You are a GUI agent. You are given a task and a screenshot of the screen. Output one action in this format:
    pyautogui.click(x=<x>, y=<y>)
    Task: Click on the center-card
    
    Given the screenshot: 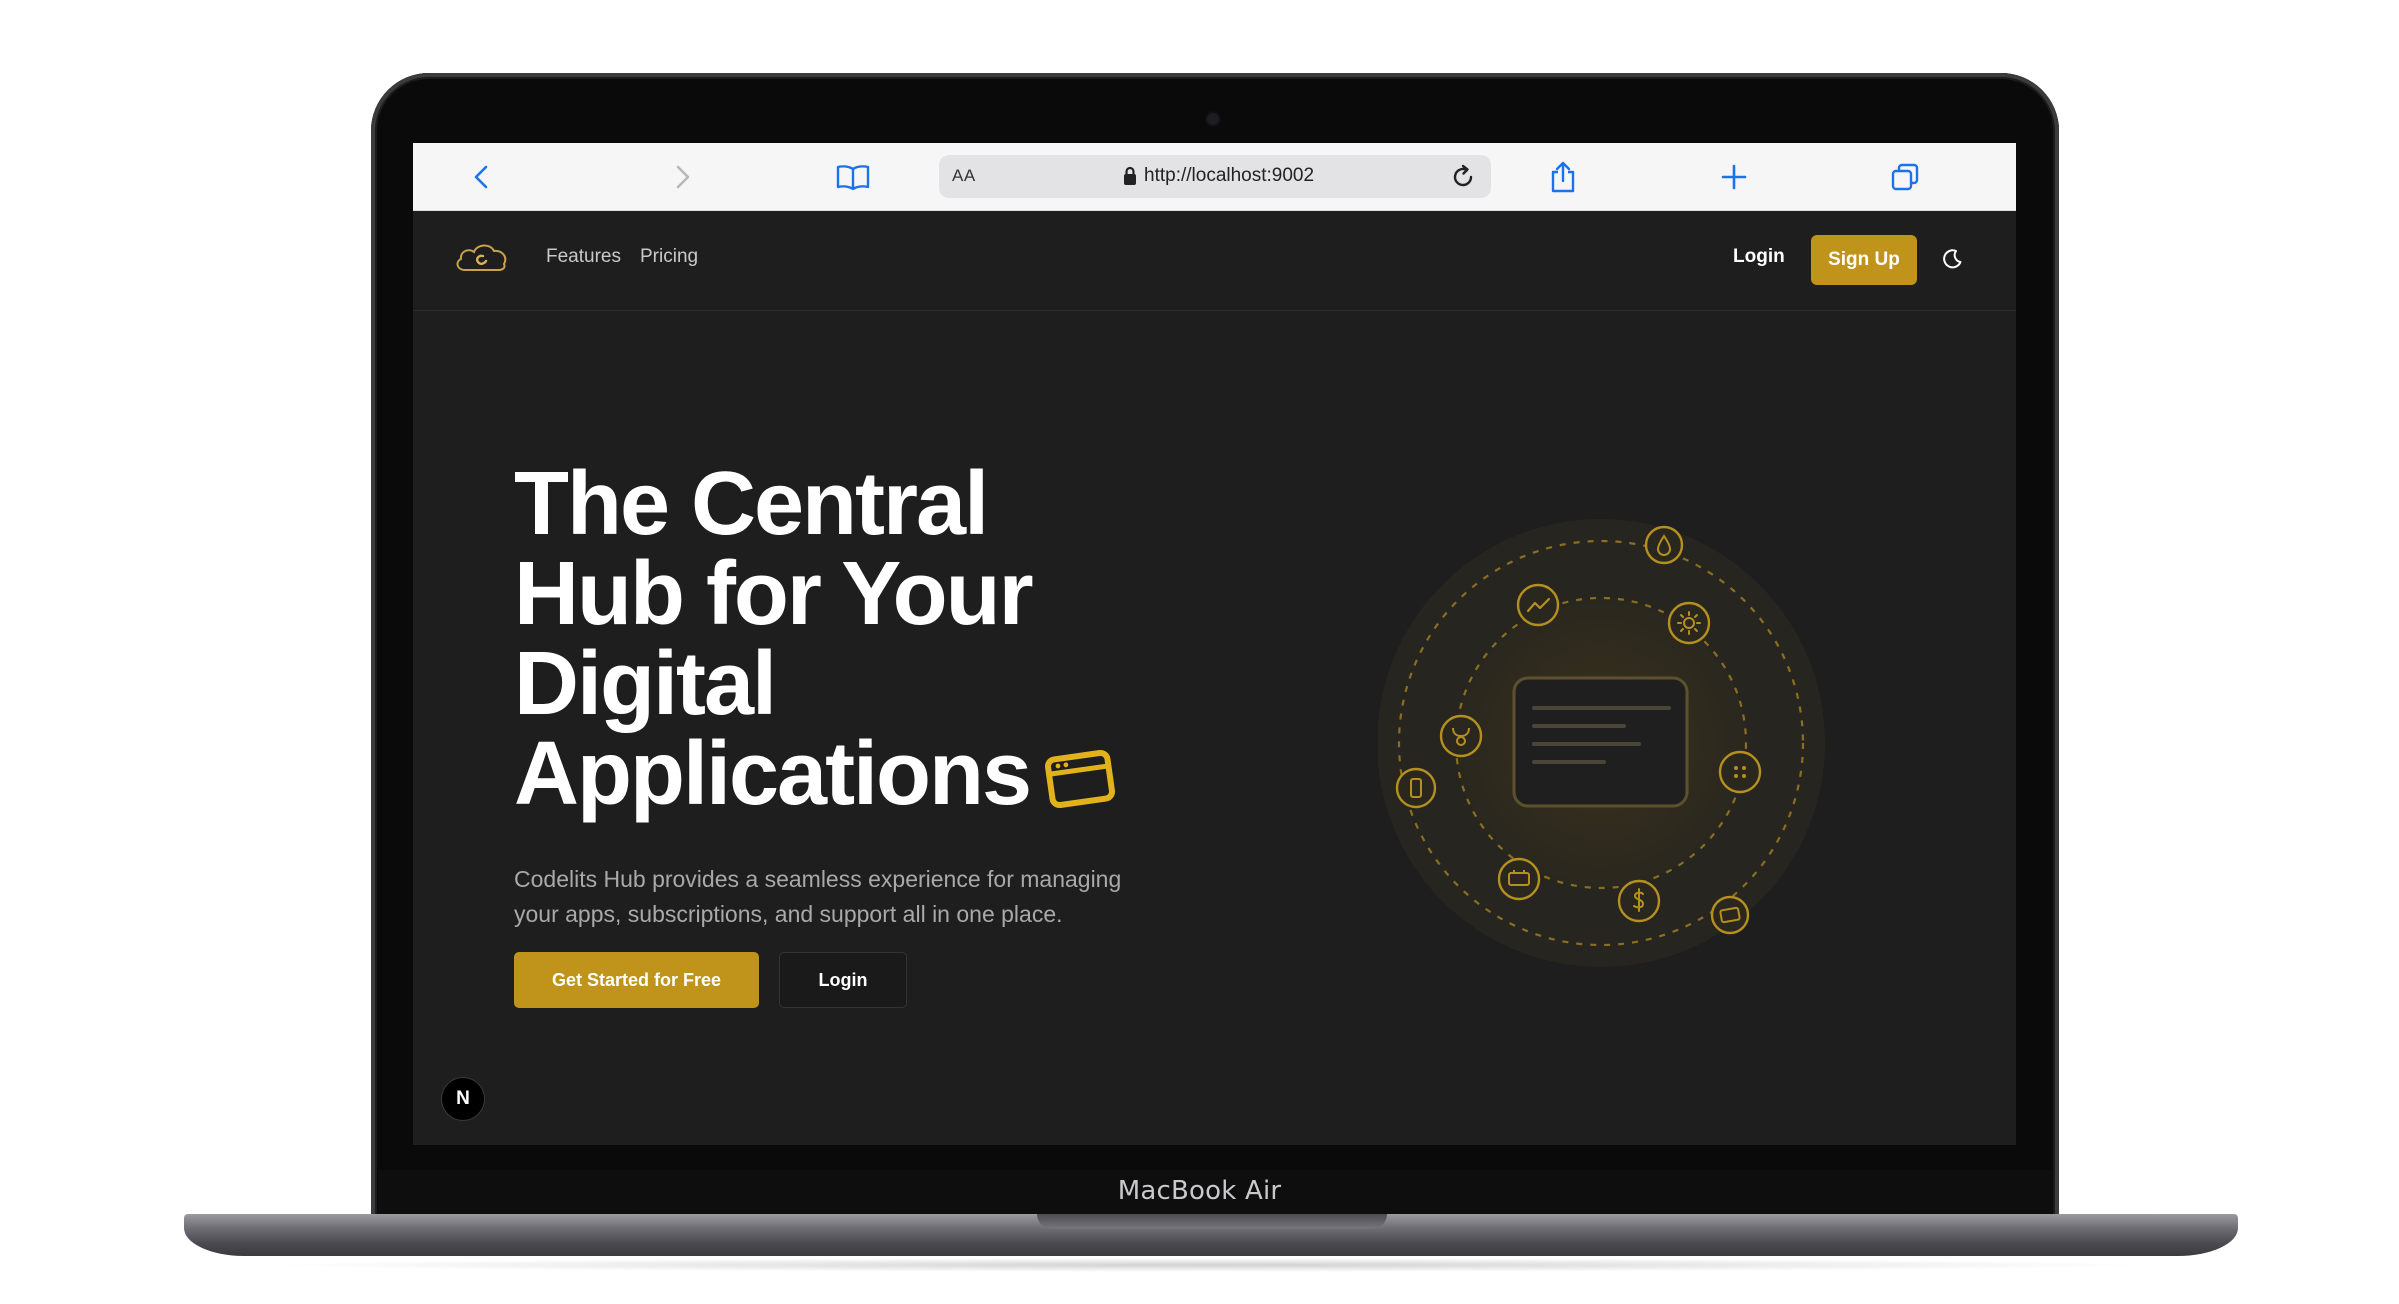 What is the action you would take?
    pyautogui.click(x=1600, y=742)
    